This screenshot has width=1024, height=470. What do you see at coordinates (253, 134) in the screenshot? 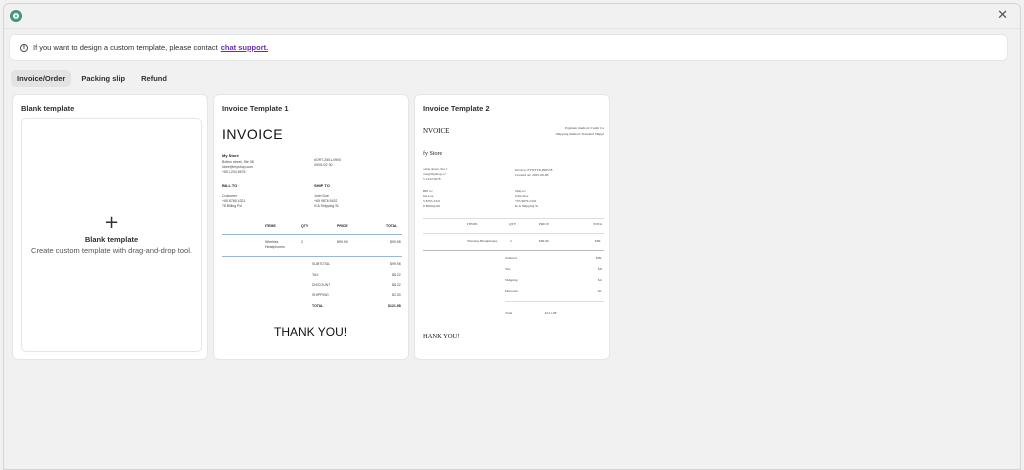
I see `preview-invoice-heading: INVOICE` at bounding box center [253, 134].